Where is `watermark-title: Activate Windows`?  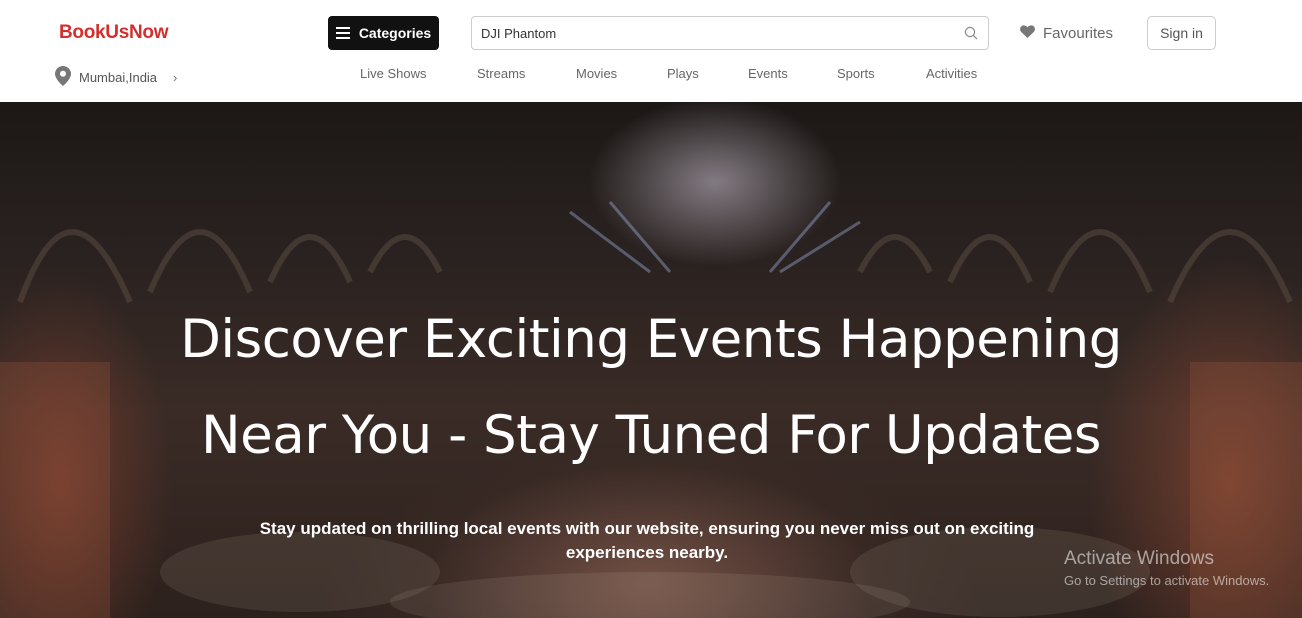 watermark-title: Activate Windows is located at coordinates (1139, 558).